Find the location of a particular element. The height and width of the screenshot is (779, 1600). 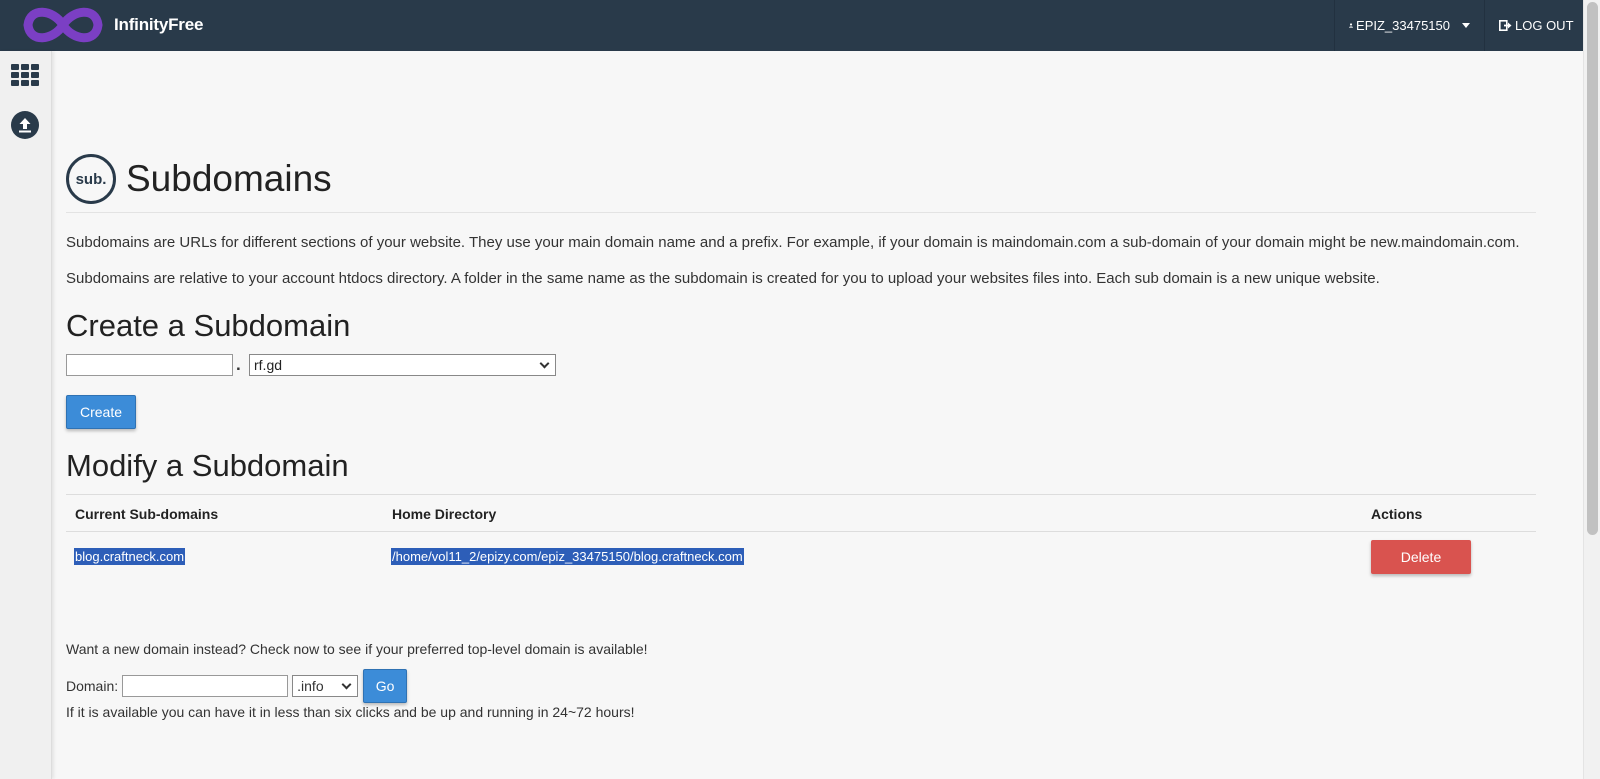

domain-select: rf.gd is located at coordinates (402, 365).